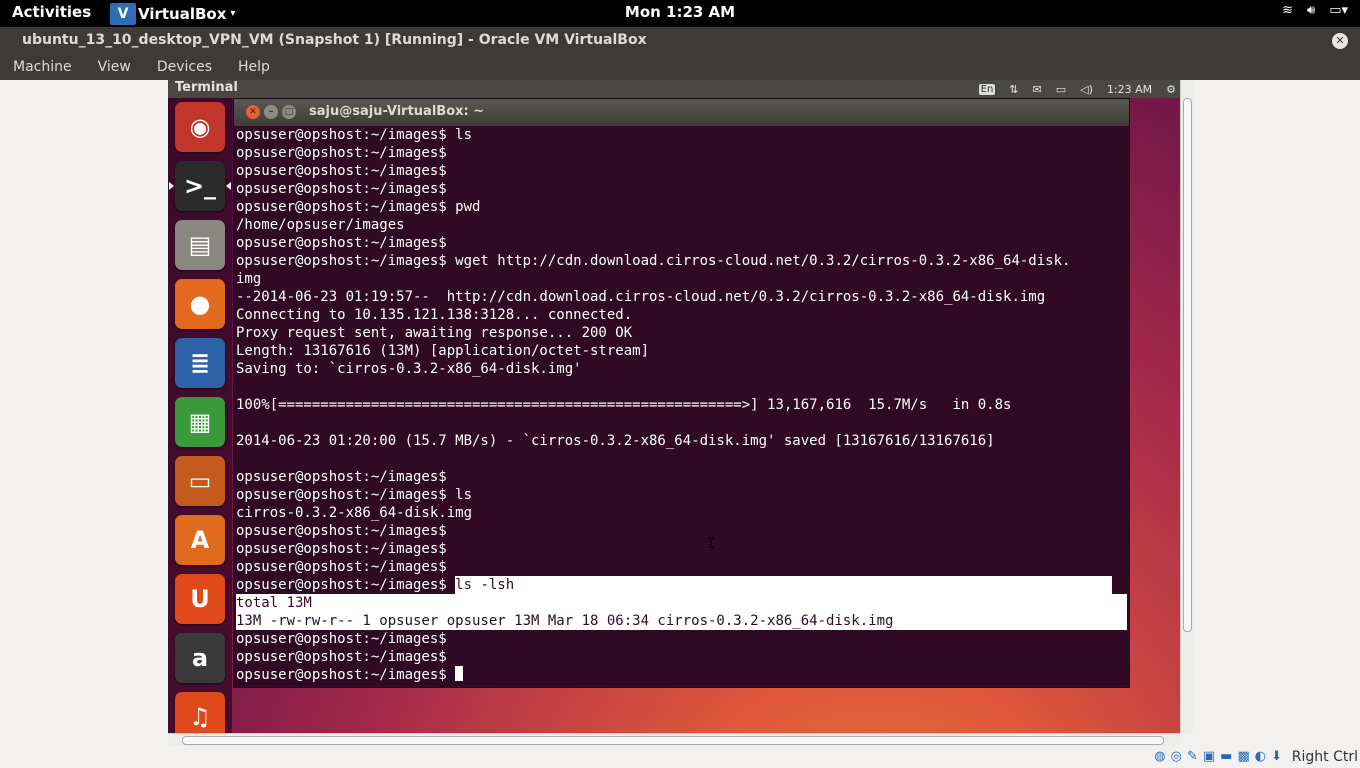  Describe the element at coordinates (674, 89) in the screenshot. I see `guest-top-panel: Terminal En ⇅ ✉ ▭ ◁) 1:23 AM ⚙` at that location.